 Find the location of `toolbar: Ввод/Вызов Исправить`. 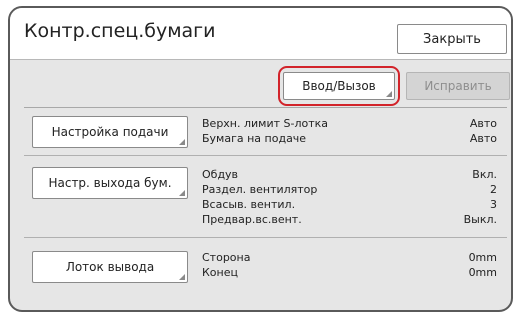

toolbar: Ввод/Вызов Исправить is located at coordinates (267, 84).